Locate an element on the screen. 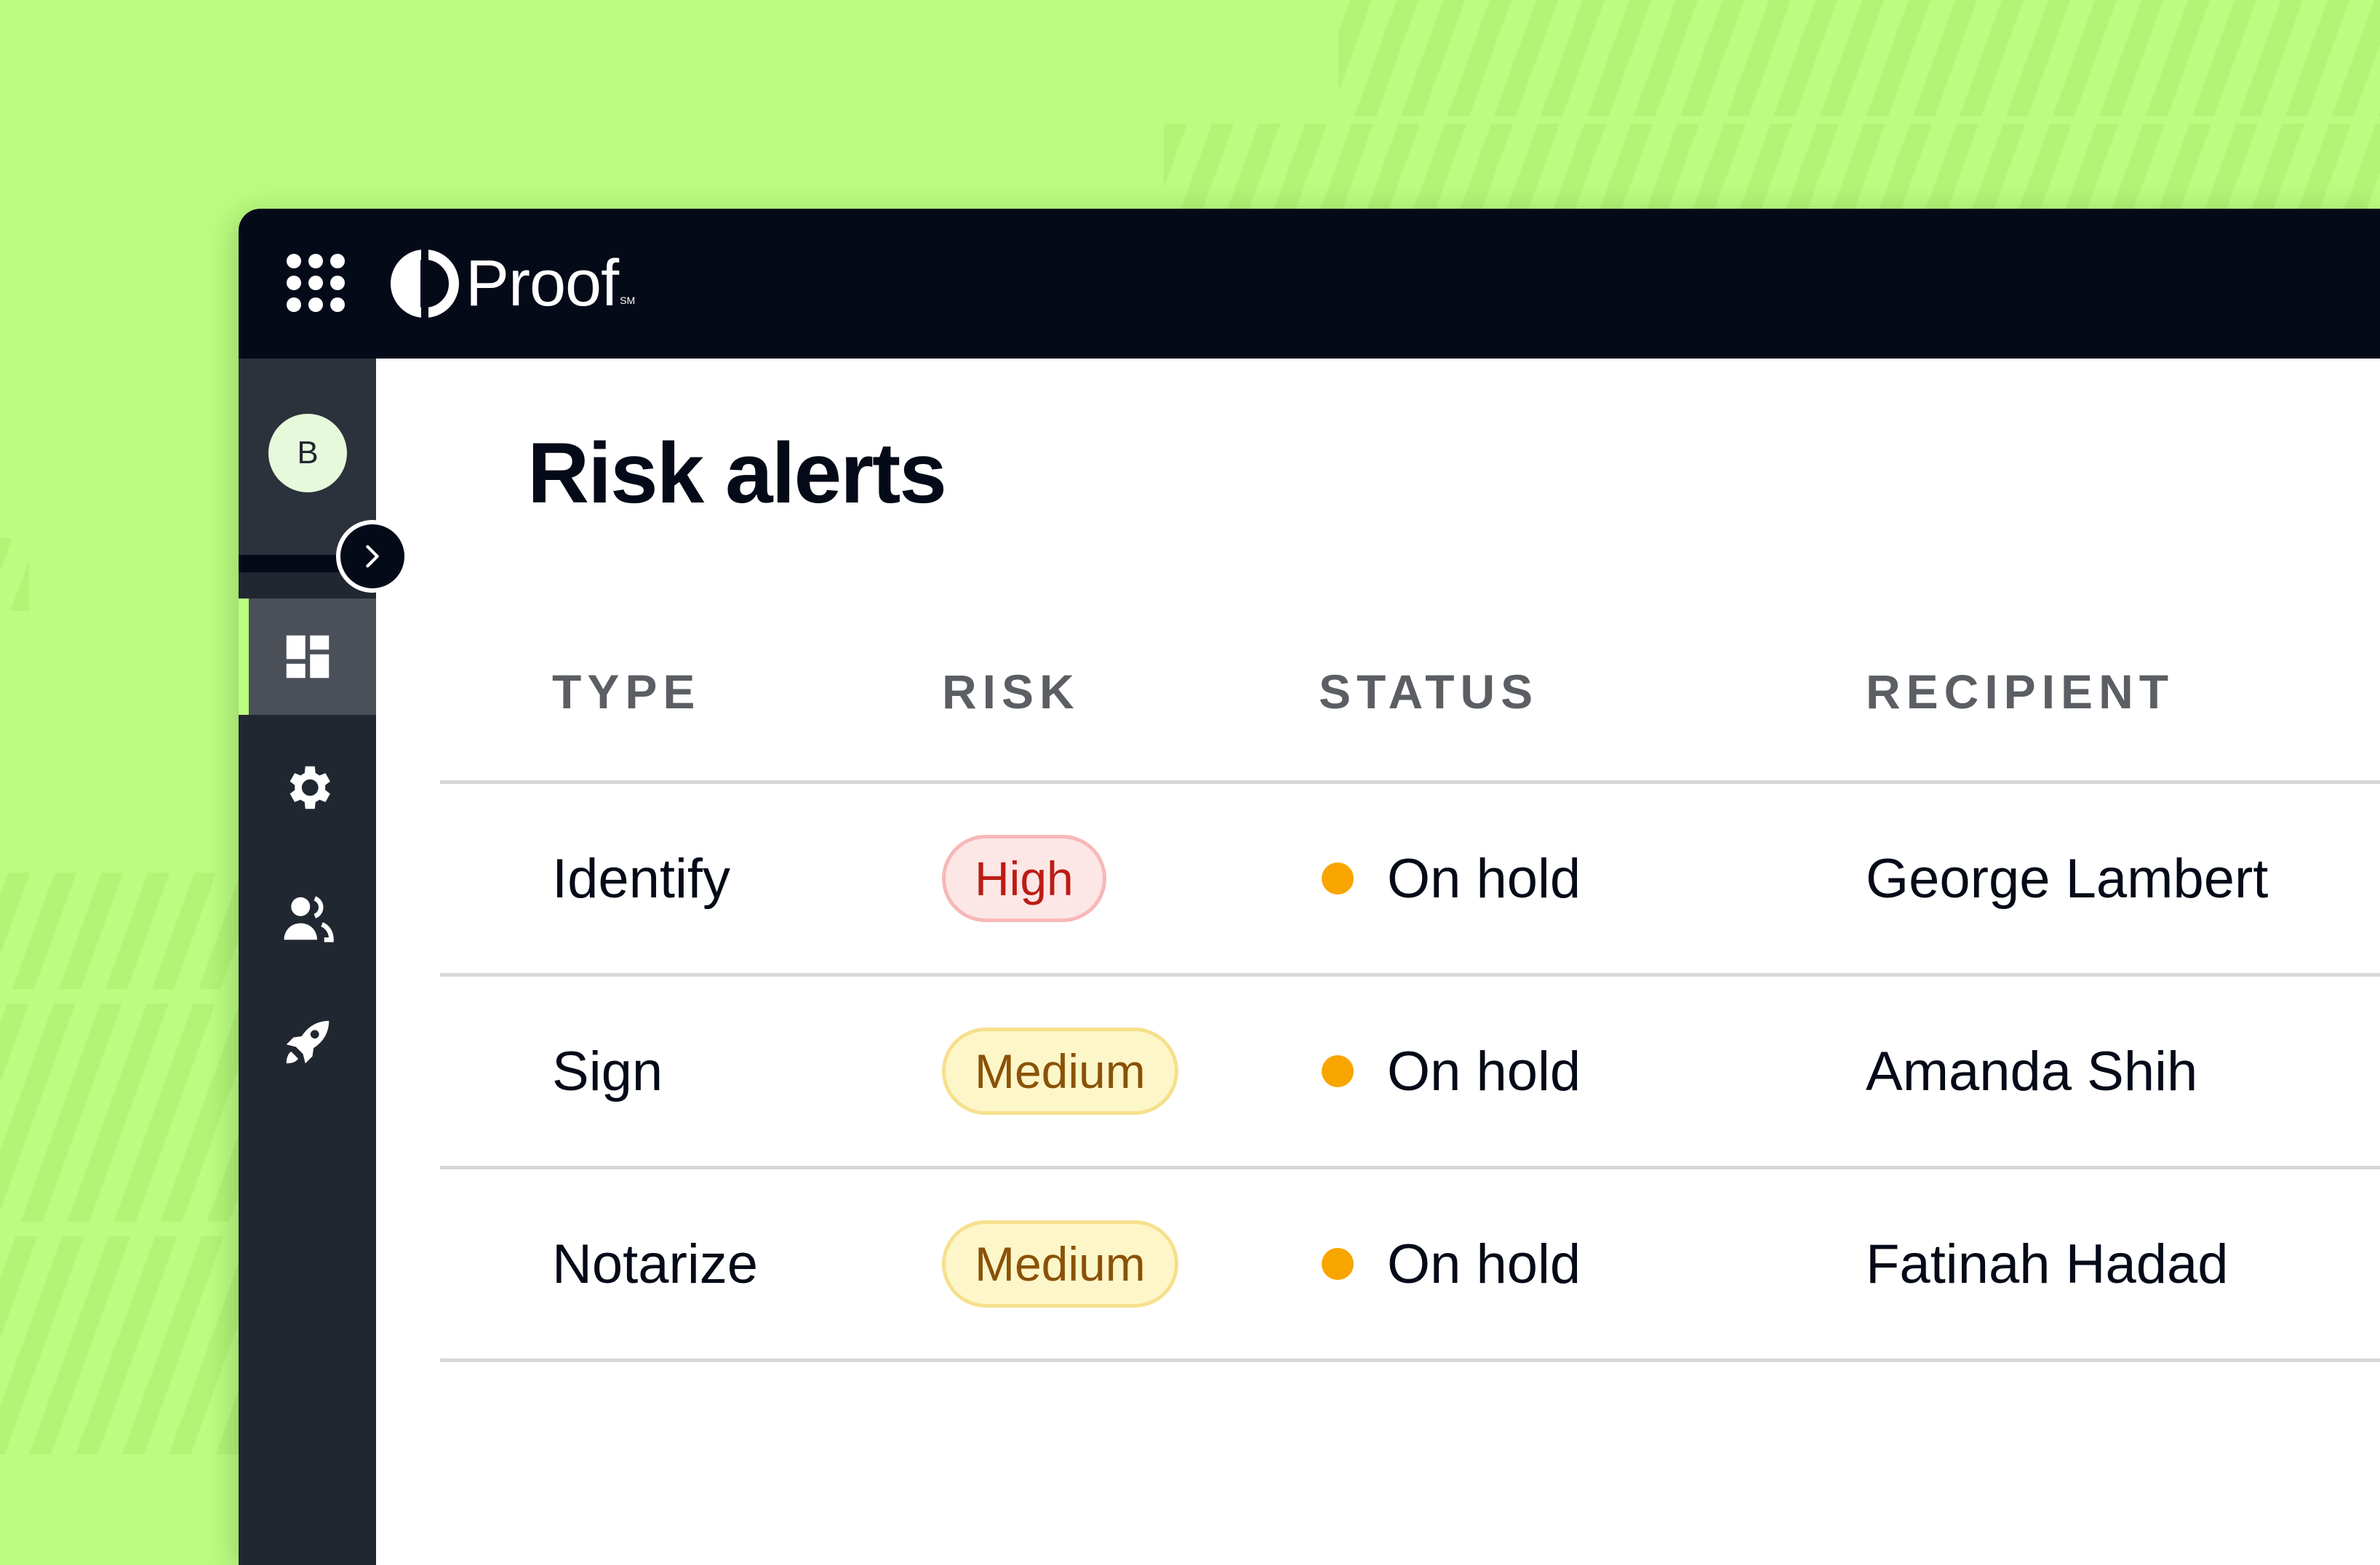 This screenshot has width=2380, height=1565. service-mark: SM is located at coordinates (628, 300).